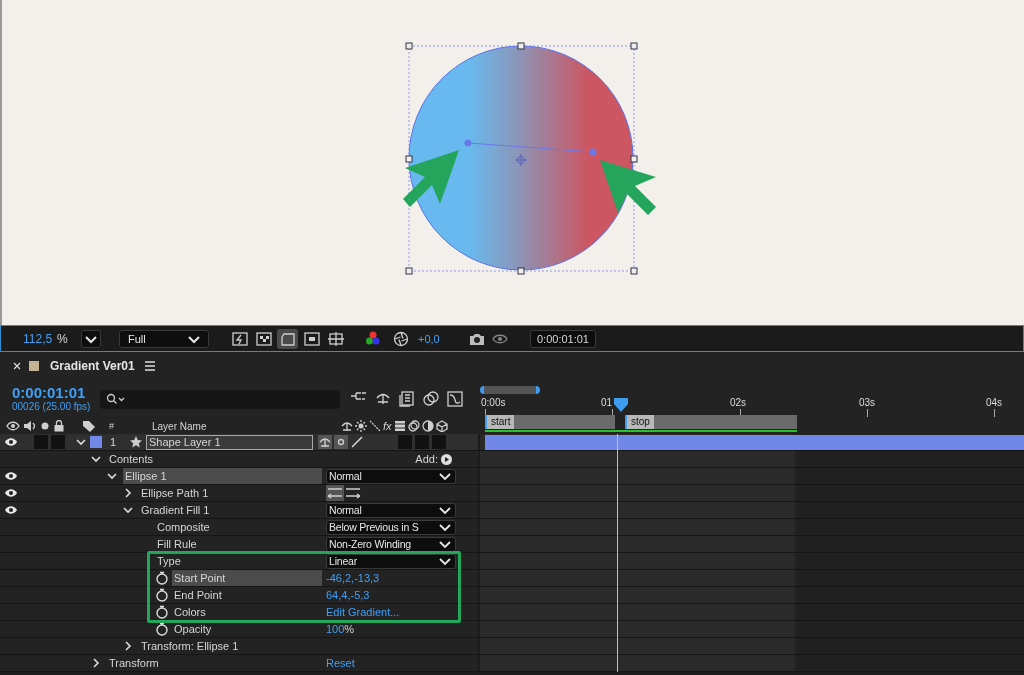 The image size is (1024, 675). I want to click on property-name: Fill Rule, so click(238, 544).